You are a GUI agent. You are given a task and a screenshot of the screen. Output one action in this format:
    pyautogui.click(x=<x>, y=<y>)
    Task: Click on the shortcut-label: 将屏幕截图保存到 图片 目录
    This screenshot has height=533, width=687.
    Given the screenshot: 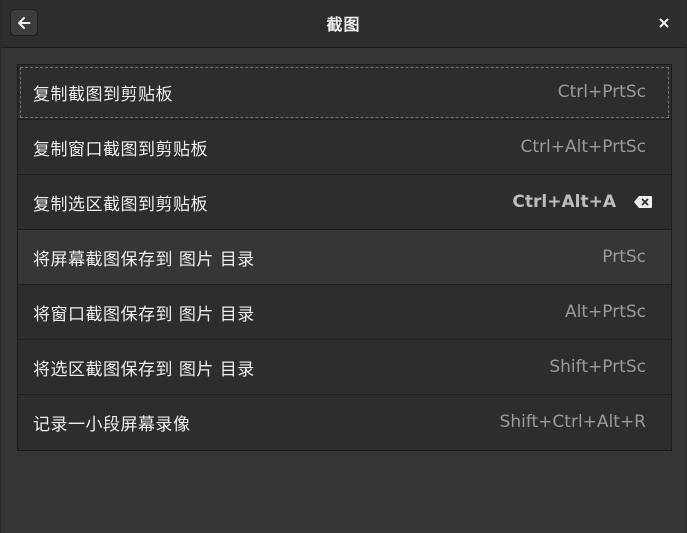 What is the action you would take?
    pyautogui.click(x=144, y=259)
    